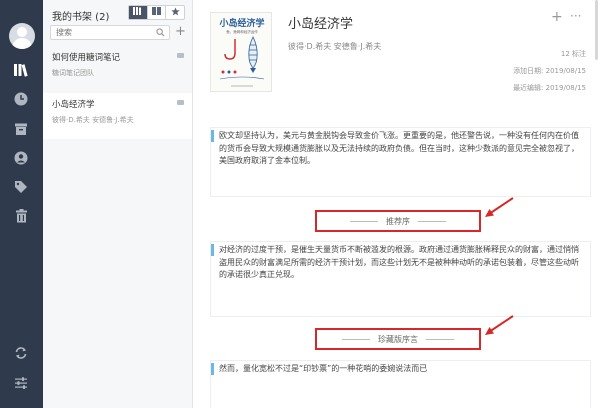 The height and width of the screenshot is (408, 600). I want to click on view-starred-button, so click(175, 12).